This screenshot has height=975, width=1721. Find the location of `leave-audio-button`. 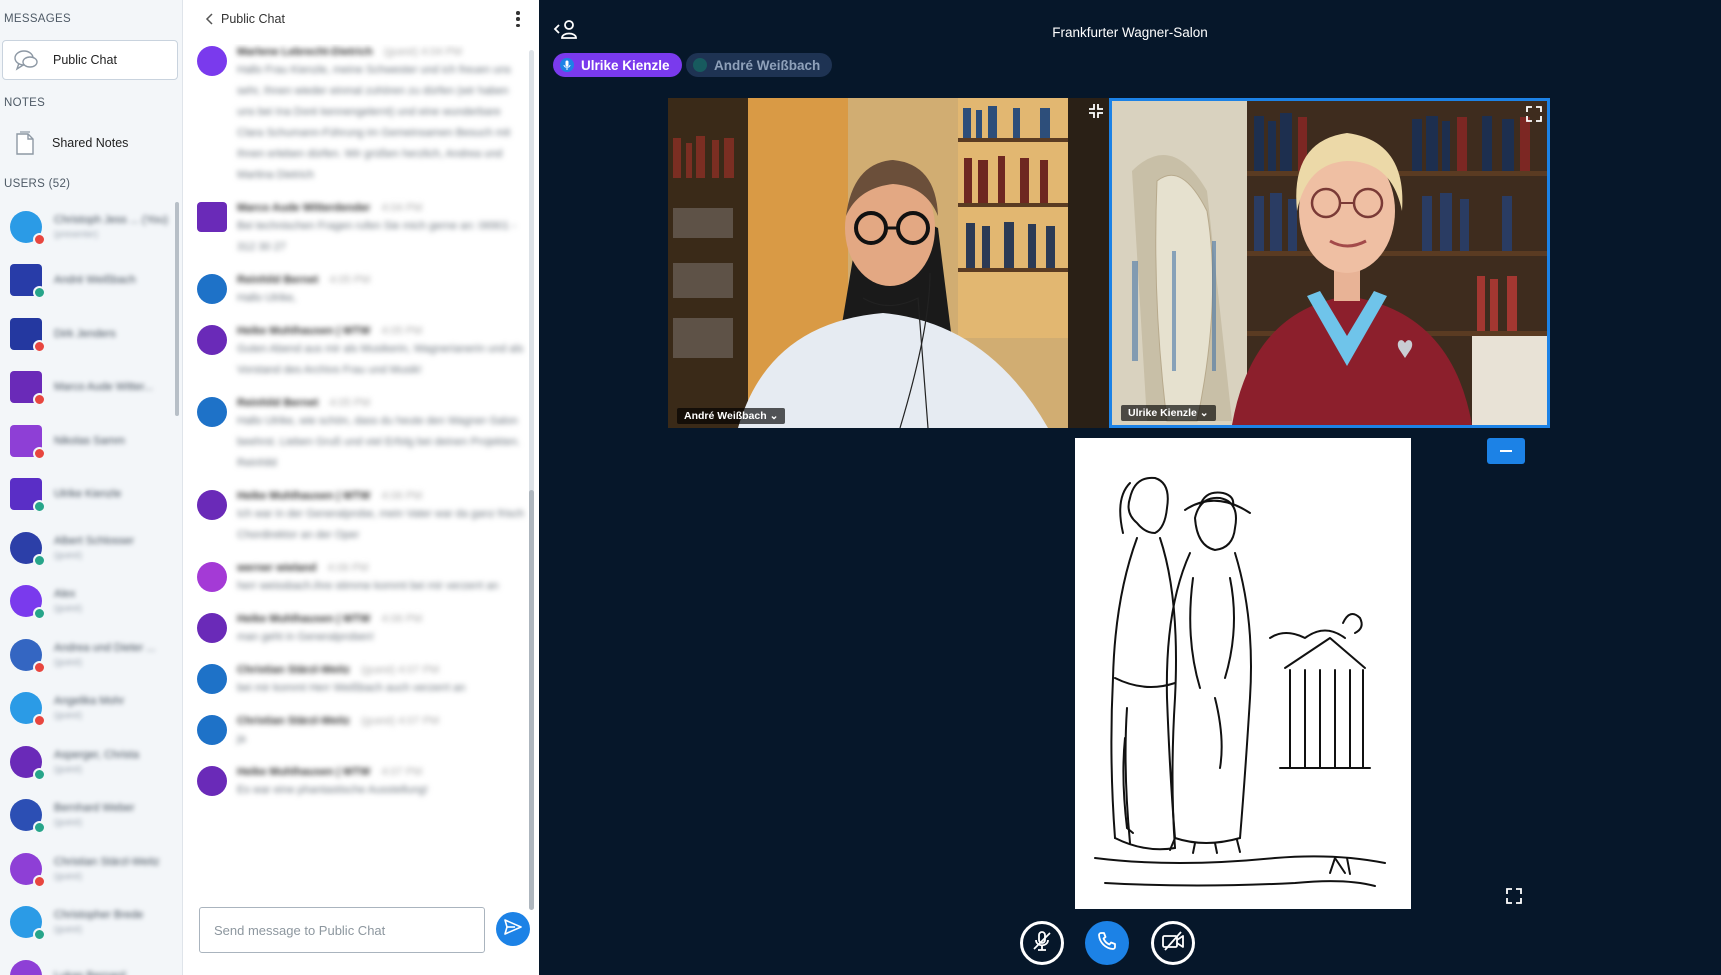

leave-audio-button is located at coordinates (1107, 943).